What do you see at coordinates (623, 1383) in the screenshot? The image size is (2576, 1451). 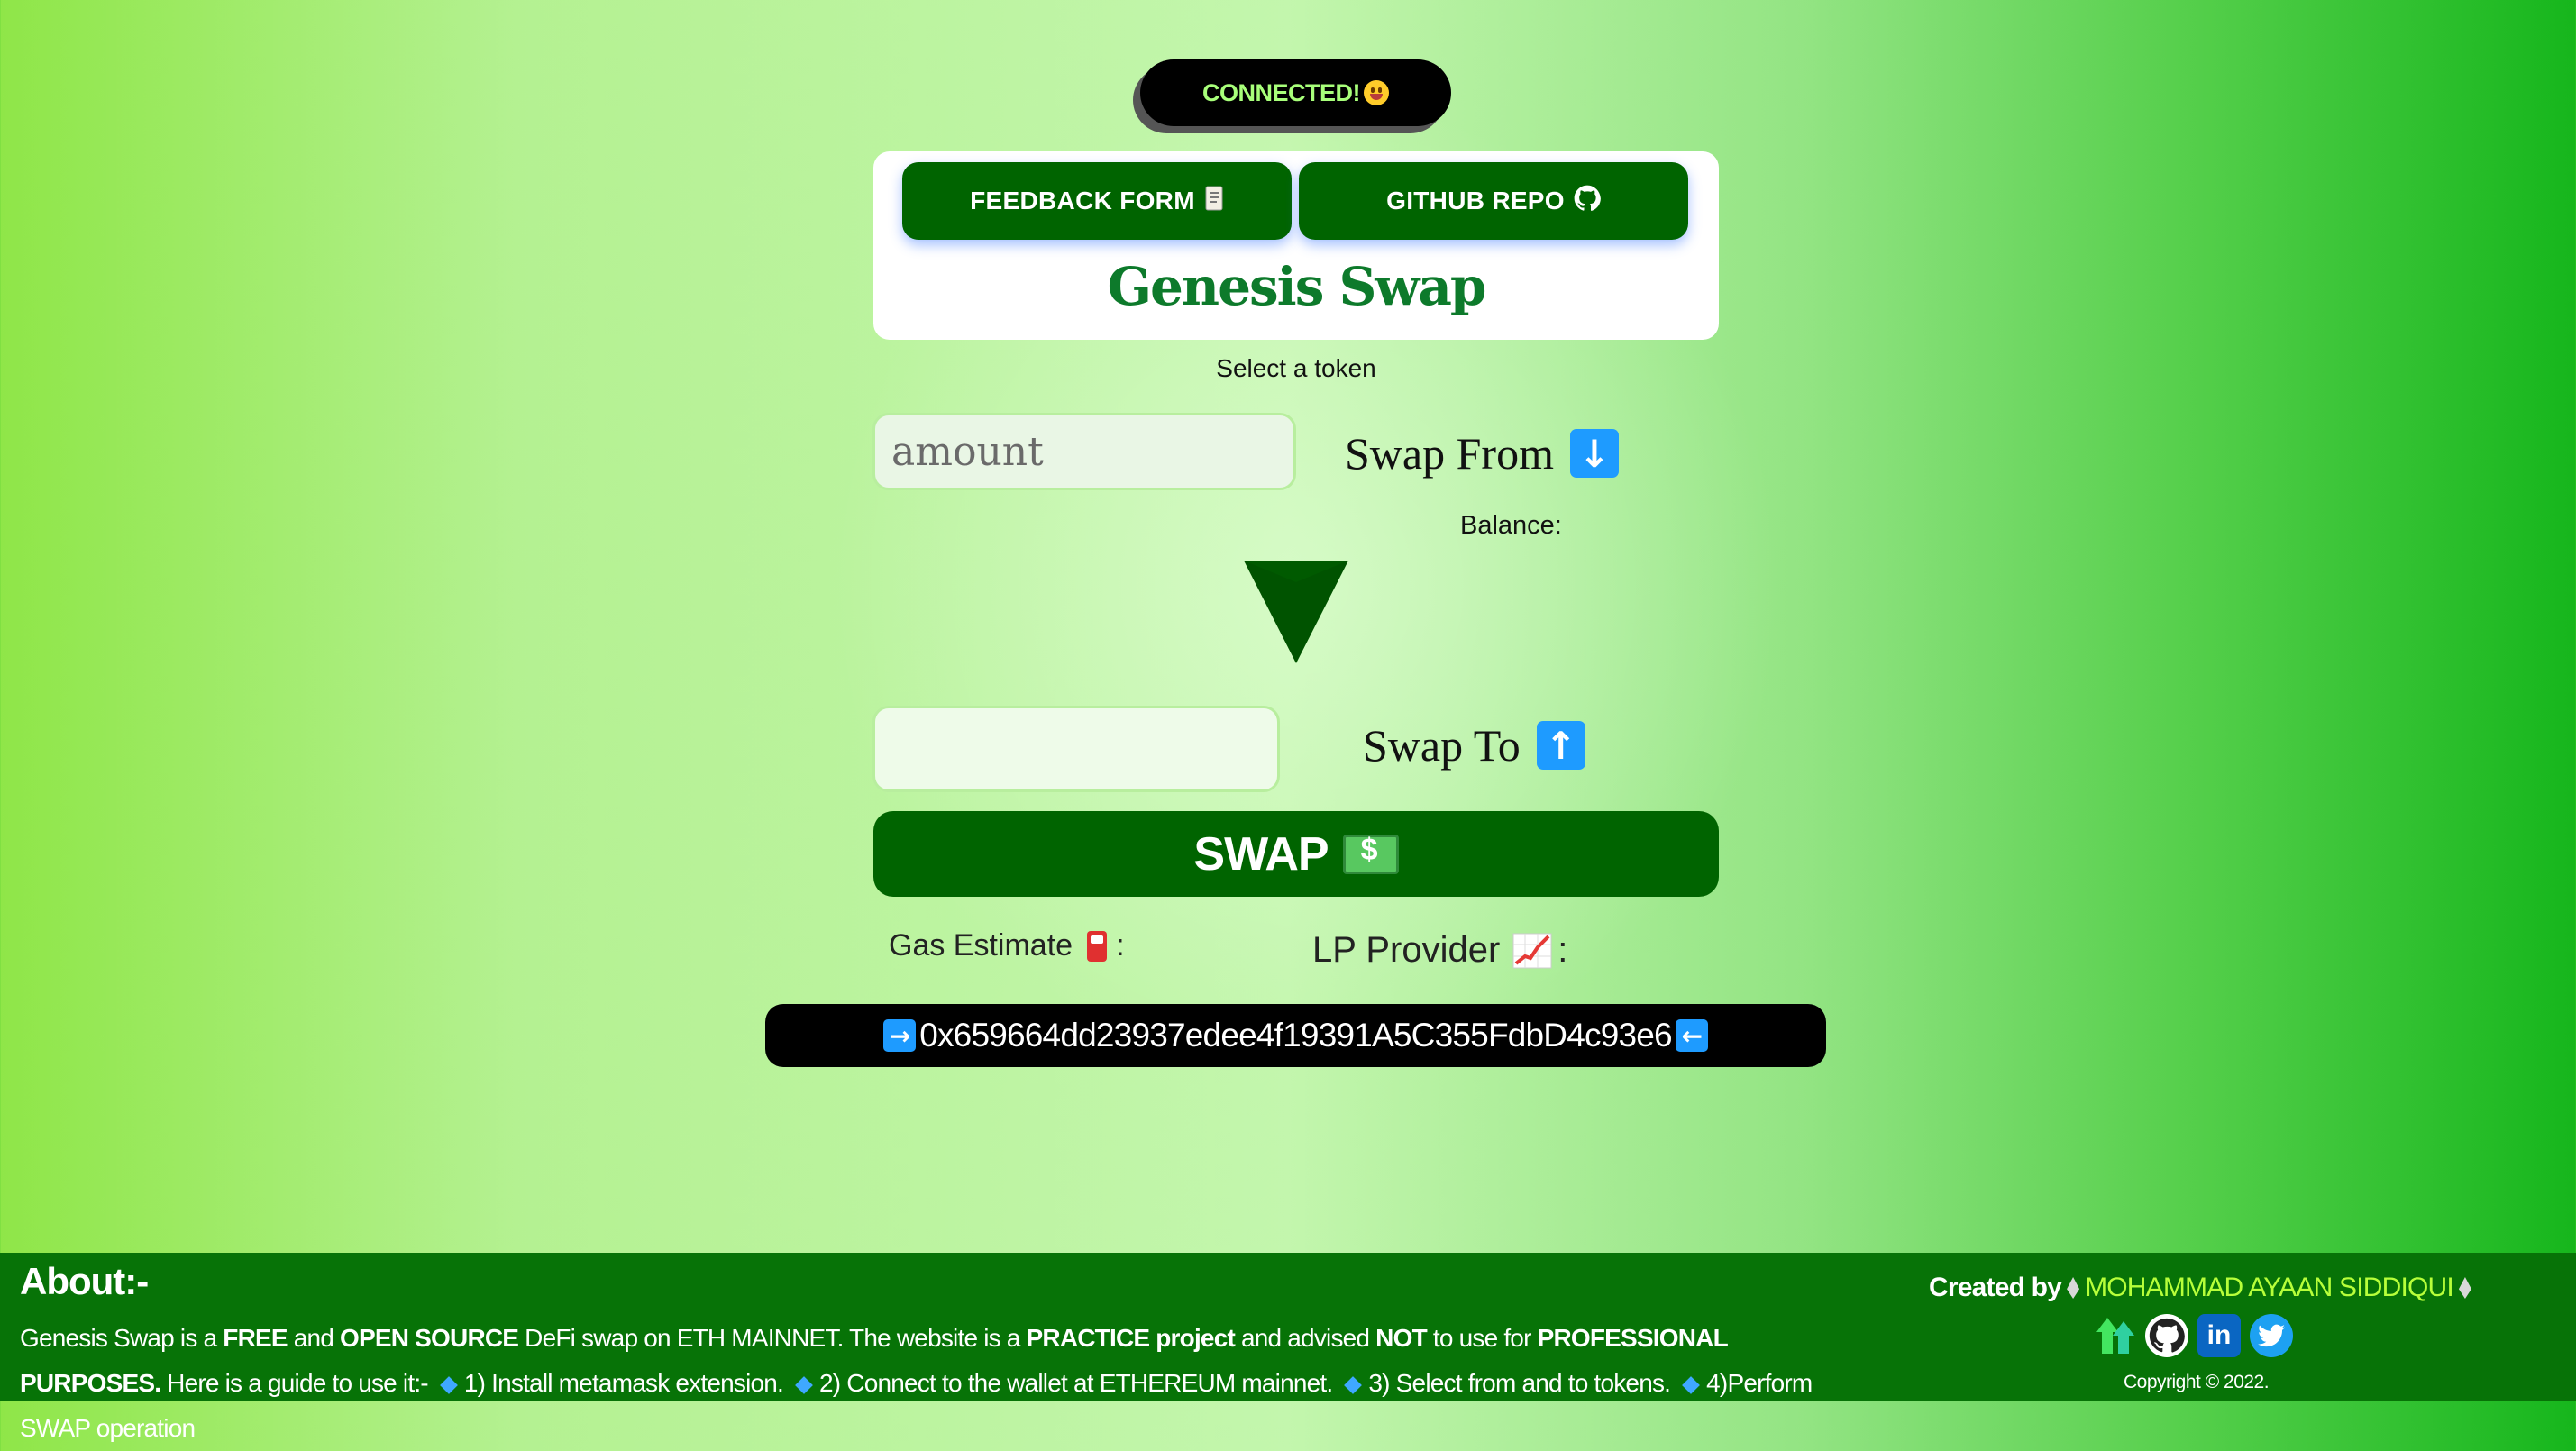 I see `guide-step: 1) Install metamask extension.` at bounding box center [623, 1383].